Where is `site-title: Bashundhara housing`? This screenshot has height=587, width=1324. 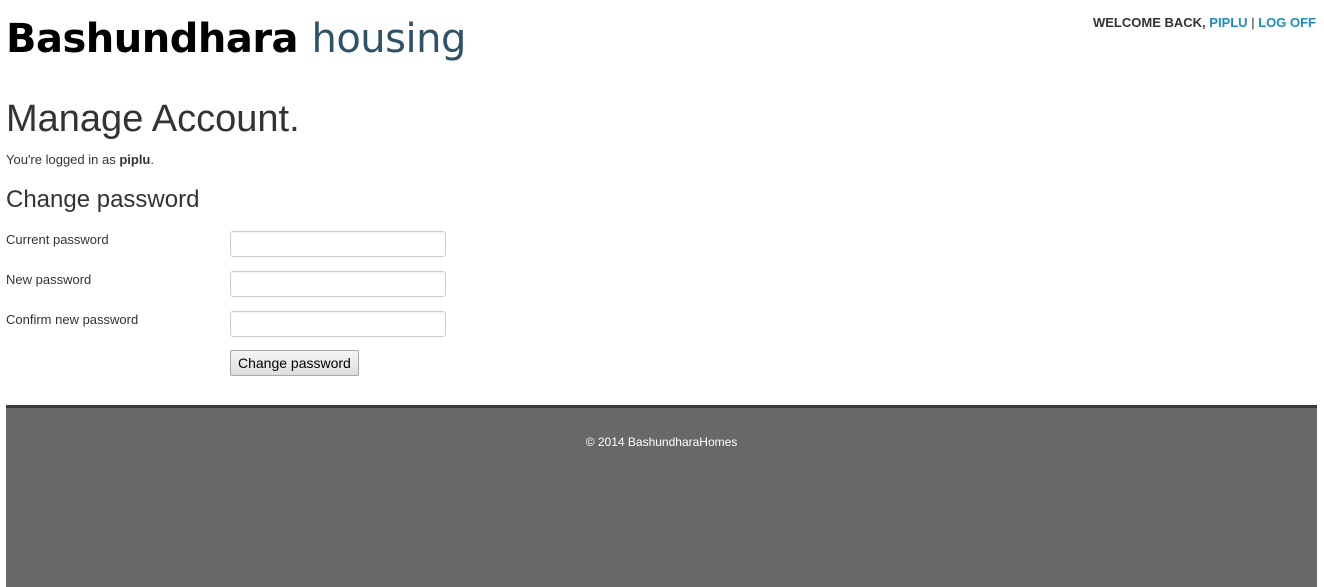
site-title: Bashundhara housing is located at coordinates (236, 39).